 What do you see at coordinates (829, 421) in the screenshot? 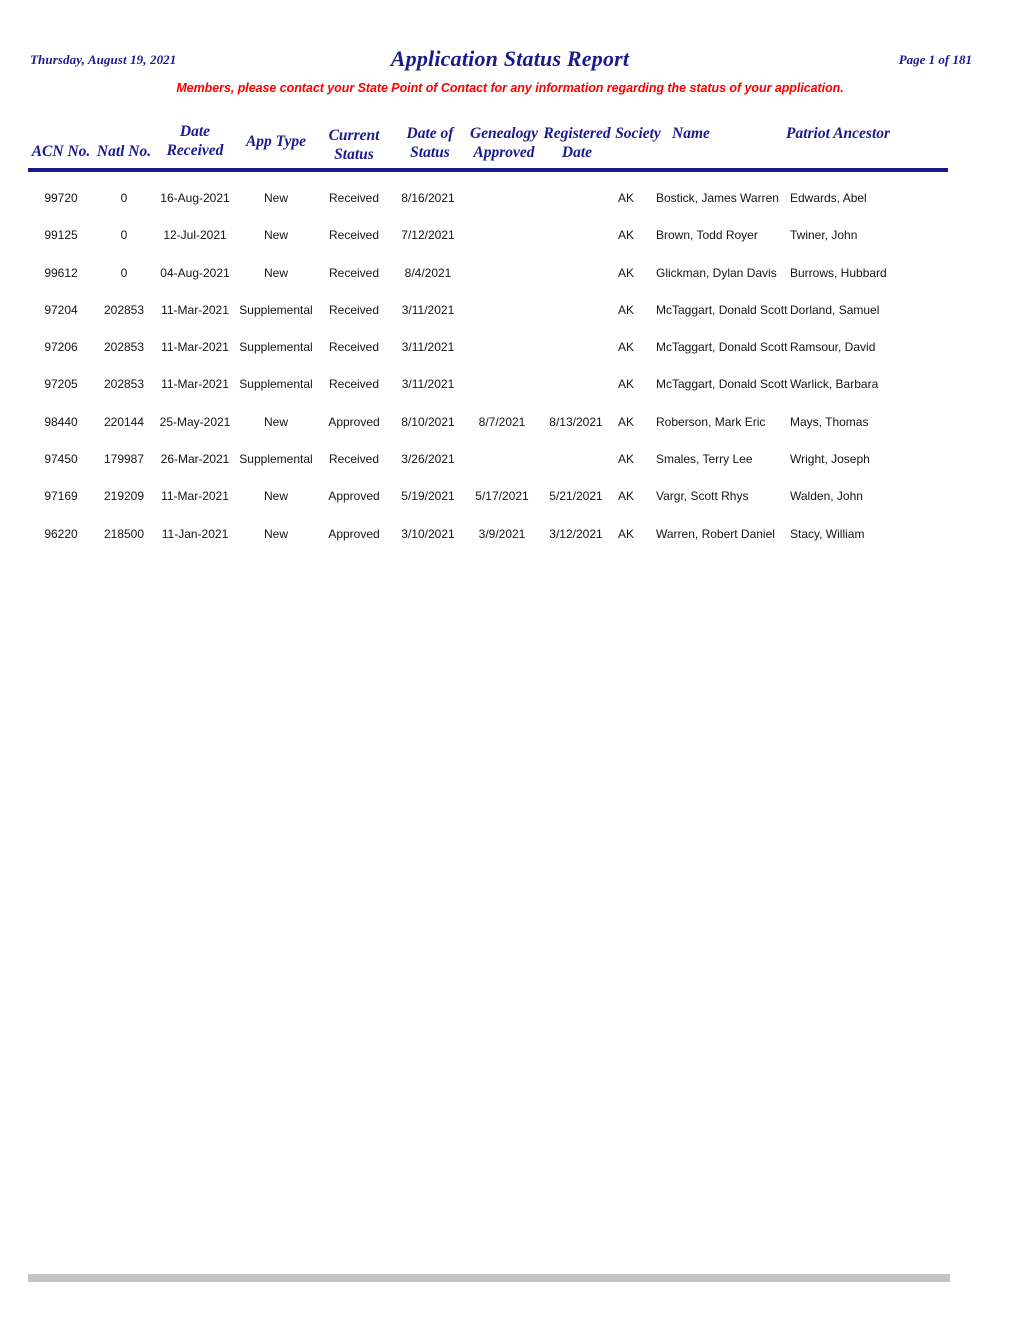
I see `cell-patriot-ancestor: Mays, Thomas` at bounding box center [829, 421].